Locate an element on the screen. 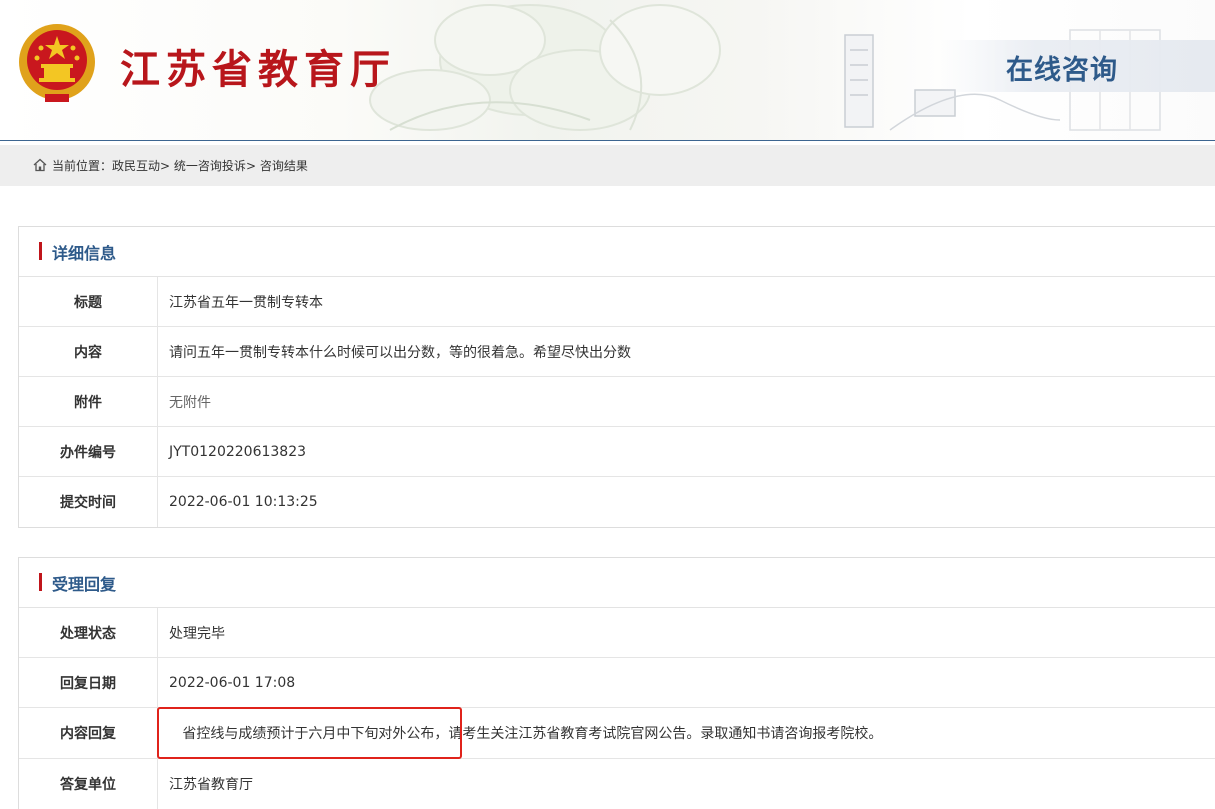  row-label: 标题 is located at coordinates (88, 301).